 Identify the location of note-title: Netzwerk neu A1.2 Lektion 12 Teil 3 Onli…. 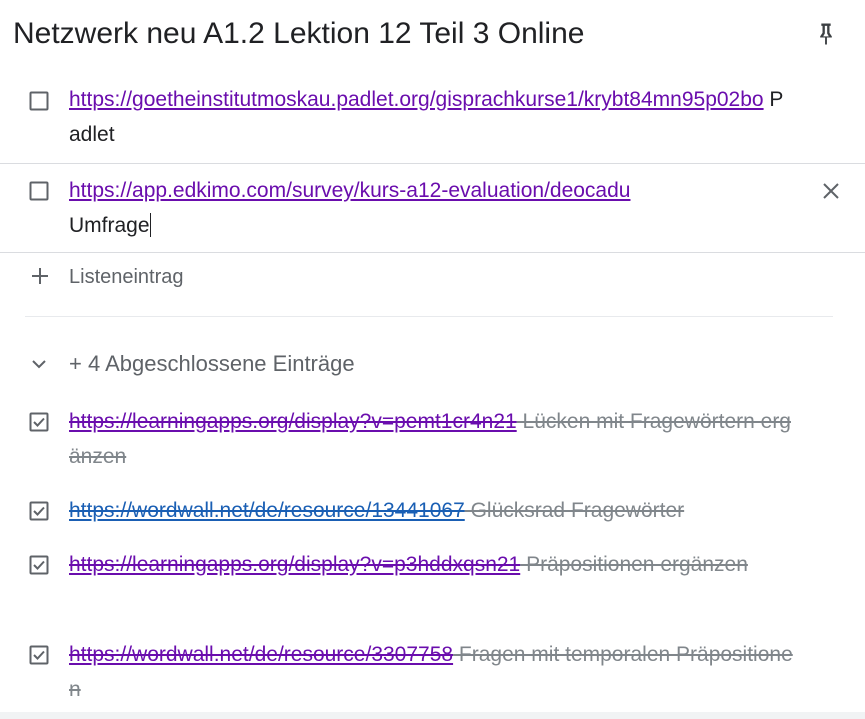
(298, 34).